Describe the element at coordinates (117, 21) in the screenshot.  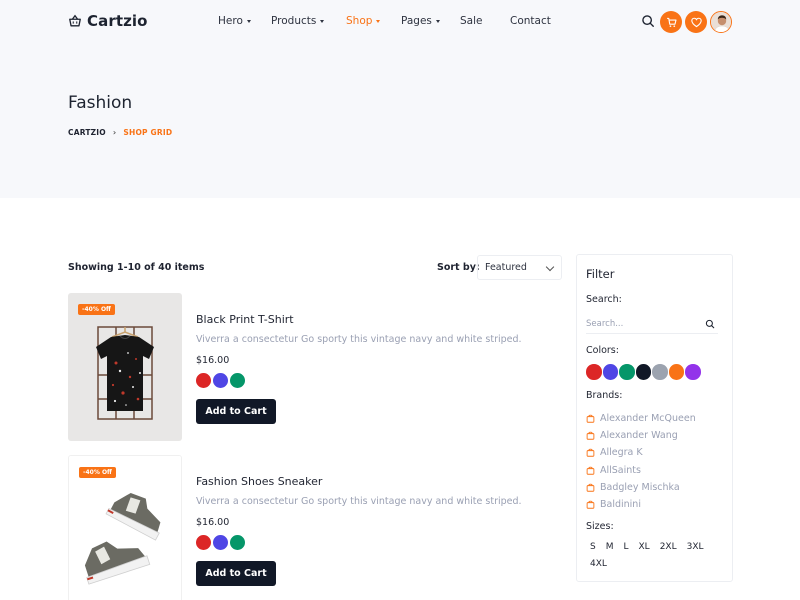
I see `logo-text: Cartzio` at that location.